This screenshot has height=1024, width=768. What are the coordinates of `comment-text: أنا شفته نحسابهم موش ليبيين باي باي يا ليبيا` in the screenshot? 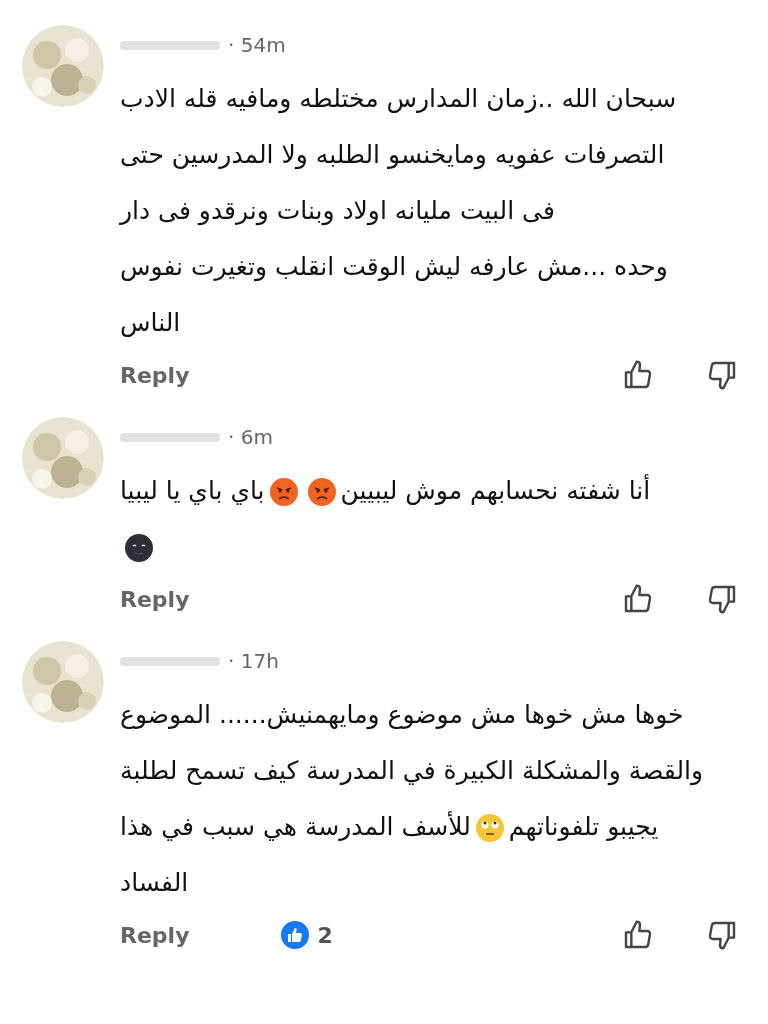 It's located at (385, 491).